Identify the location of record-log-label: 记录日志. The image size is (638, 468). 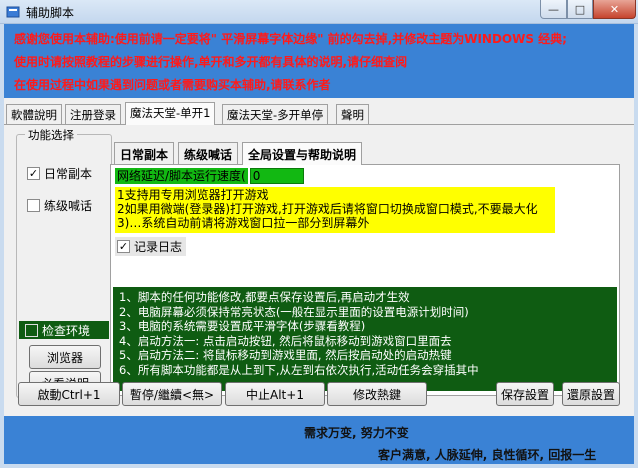
(158, 247).